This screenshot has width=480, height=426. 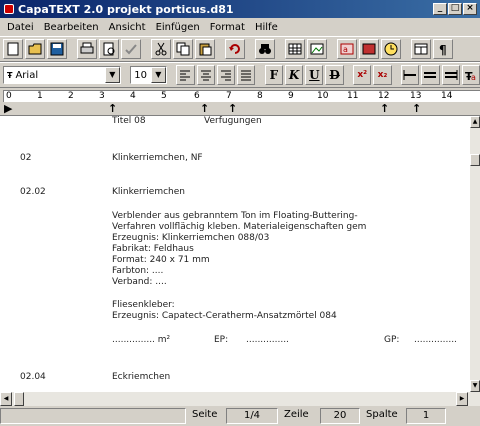 I want to click on layout-button, so click(x=421, y=49).